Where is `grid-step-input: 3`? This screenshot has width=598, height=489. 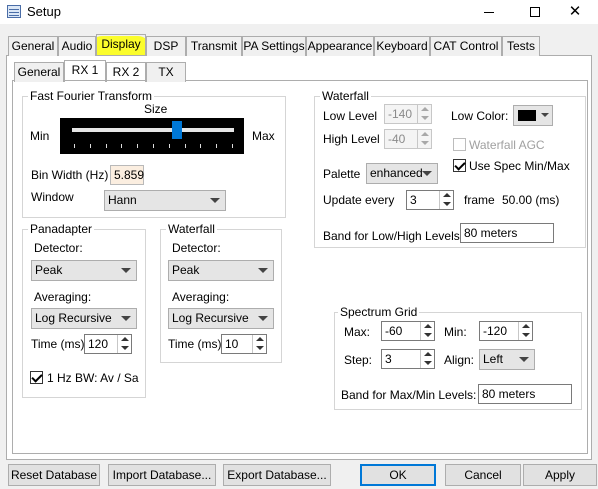
grid-step-input: 3 is located at coordinates (408, 359).